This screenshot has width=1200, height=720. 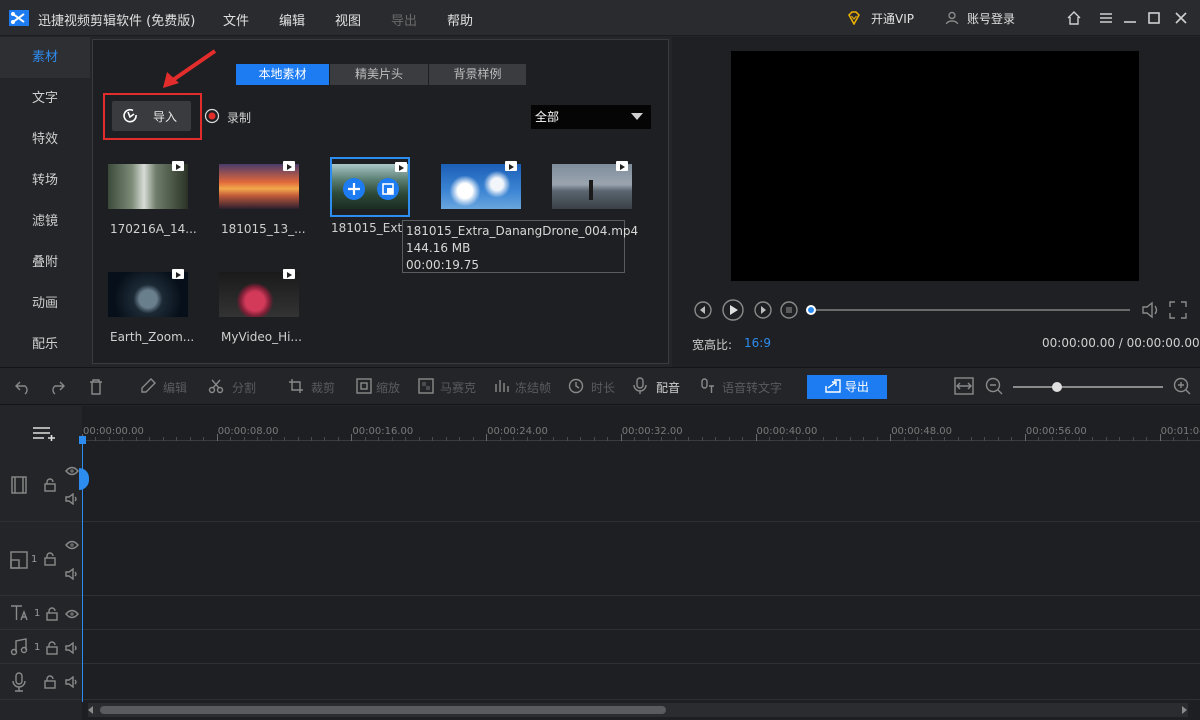 What do you see at coordinates (178, 274) in the screenshot?
I see `video-badge-icon` at bounding box center [178, 274].